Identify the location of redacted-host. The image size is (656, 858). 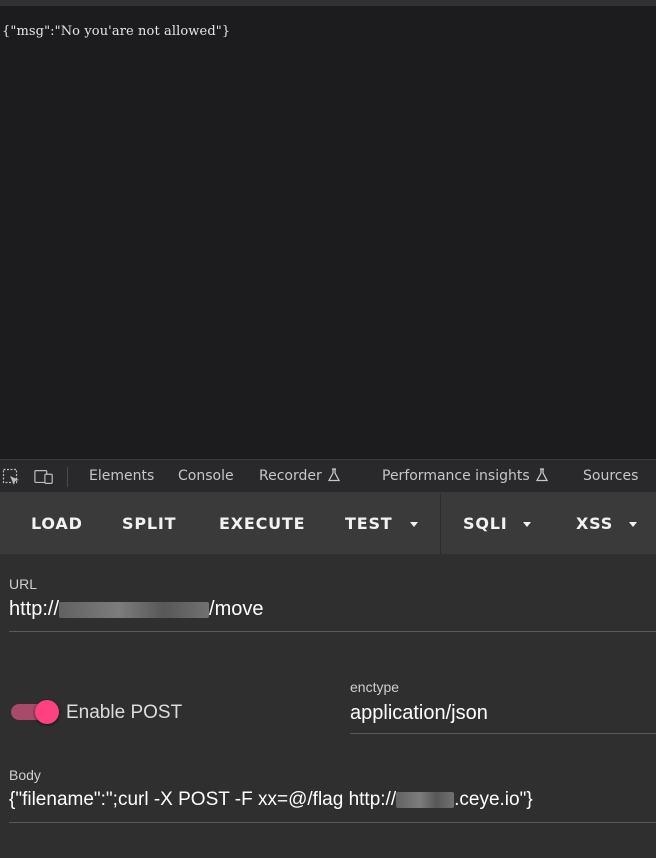
(134, 609).